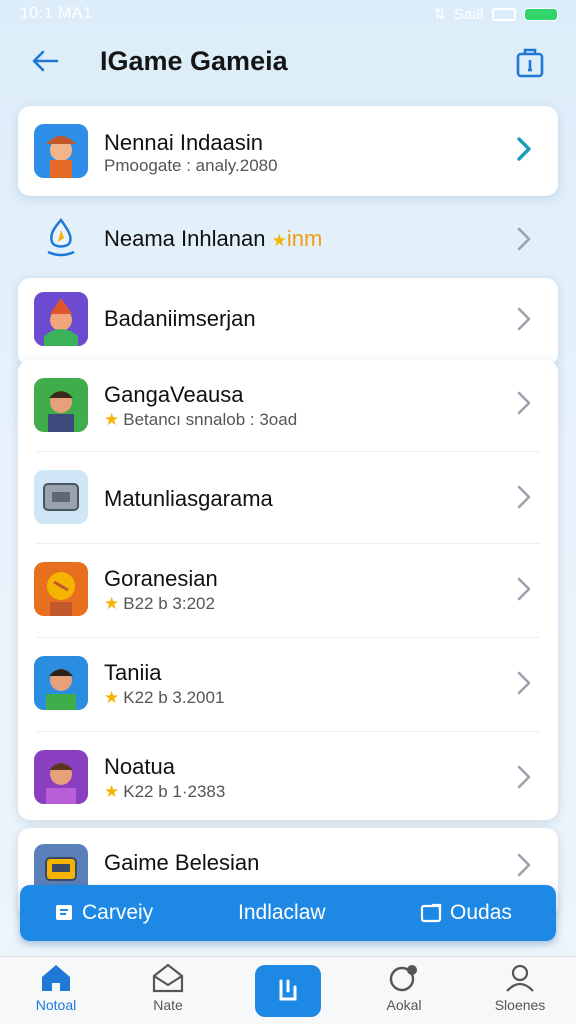  Describe the element at coordinates (481, 912) in the screenshot. I see `action-right-label: Oudas` at that location.